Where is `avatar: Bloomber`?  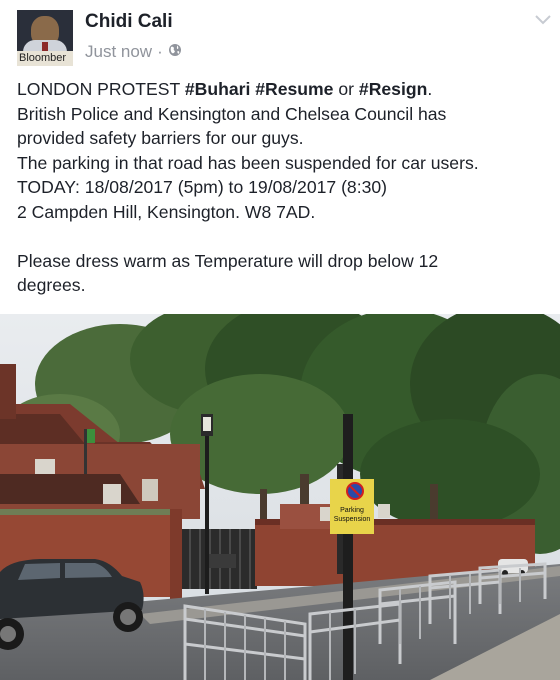 avatar: Bloomber is located at coordinates (45, 38).